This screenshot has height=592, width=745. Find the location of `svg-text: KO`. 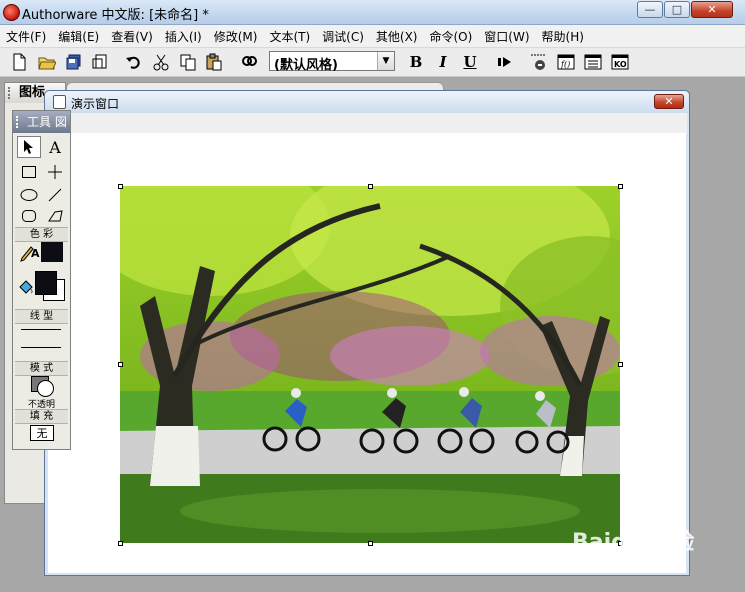

svg-text: KO is located at coordinates (620, 64).